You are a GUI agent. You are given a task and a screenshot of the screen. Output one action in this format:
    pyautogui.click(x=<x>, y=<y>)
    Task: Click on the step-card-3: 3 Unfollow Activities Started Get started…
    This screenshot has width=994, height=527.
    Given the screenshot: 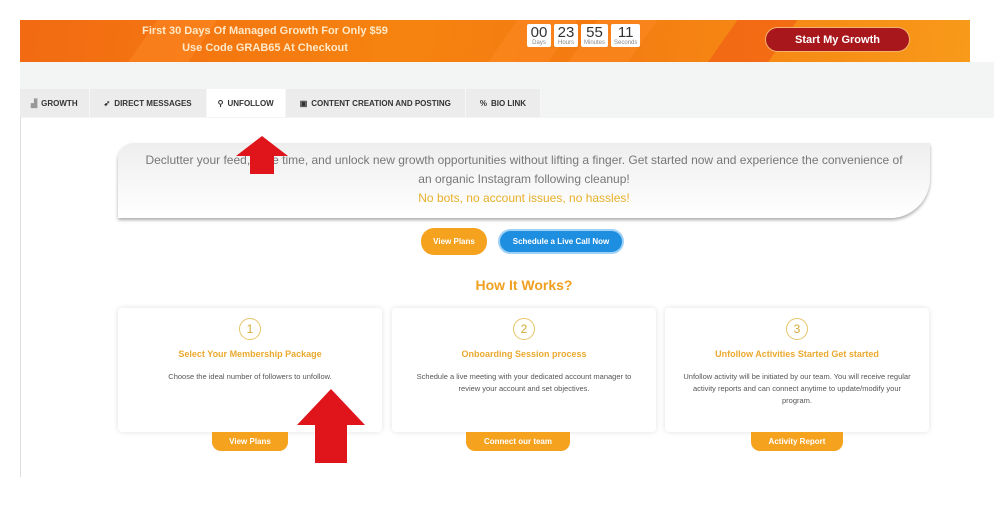 What is the action you would take?
    pyautogui.click(x=797, y=370)
    